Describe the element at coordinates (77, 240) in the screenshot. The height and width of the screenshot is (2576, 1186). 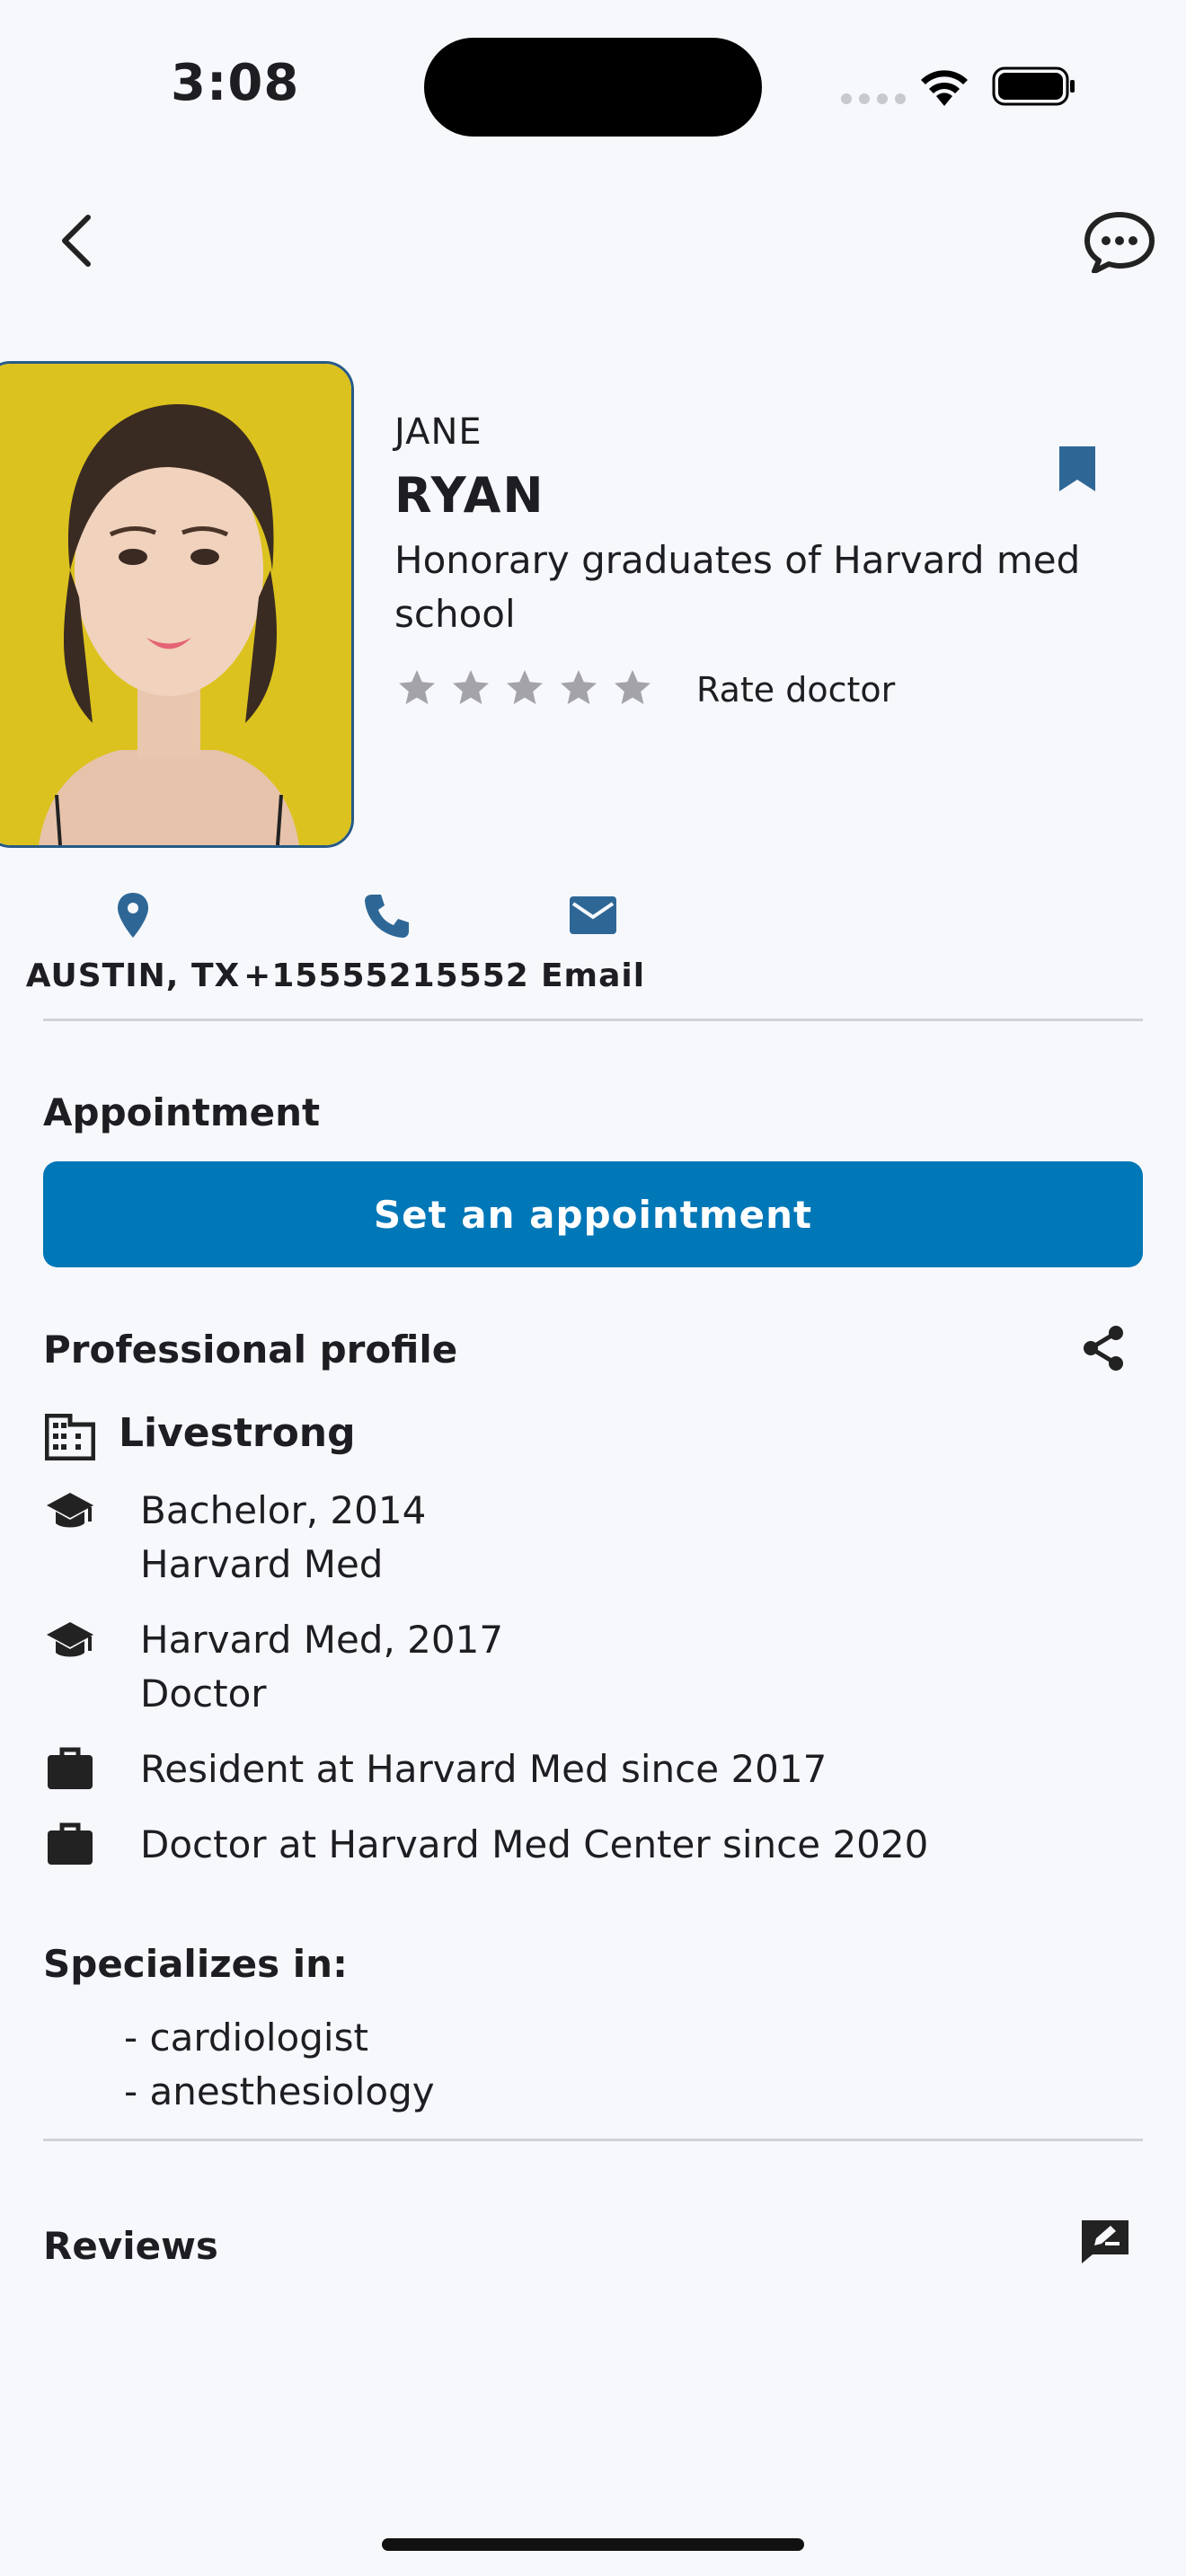
I see `back-arrow-icon` at that location.